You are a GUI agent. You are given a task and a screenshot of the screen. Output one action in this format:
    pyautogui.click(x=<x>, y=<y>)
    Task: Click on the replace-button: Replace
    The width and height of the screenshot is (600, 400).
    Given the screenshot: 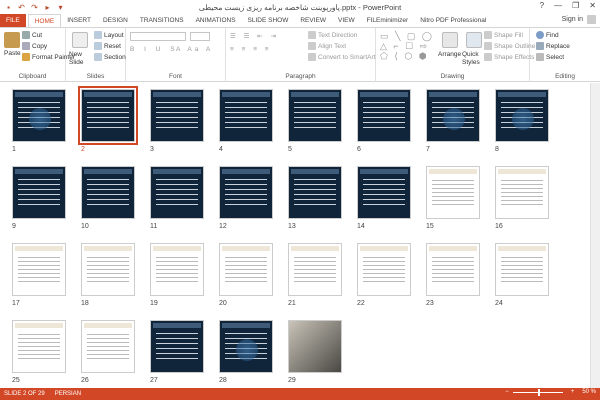 What is the action you would take?
    pyautogui.click(x=553, y=46)
    